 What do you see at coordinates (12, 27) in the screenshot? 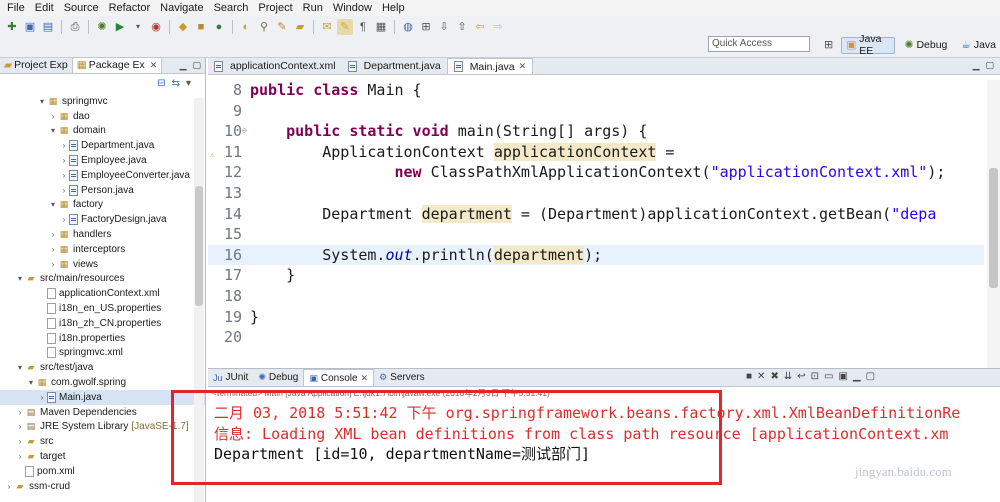
I see `new-icon: ✚` at bounding box center [12, 27].